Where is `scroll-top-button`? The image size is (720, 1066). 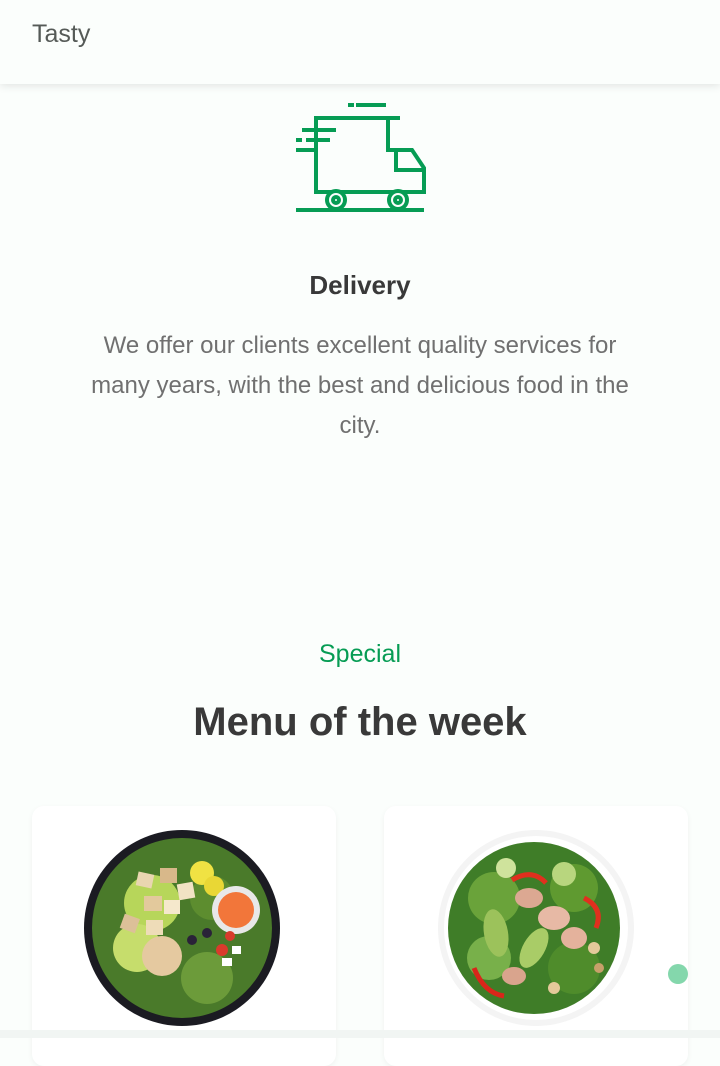 scroll-top-button is located at coordinates (678, 974).